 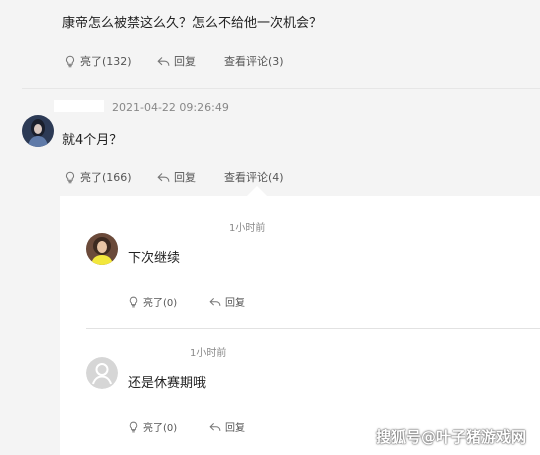 I want to click on redacted-username, so click(x=79, y=106).